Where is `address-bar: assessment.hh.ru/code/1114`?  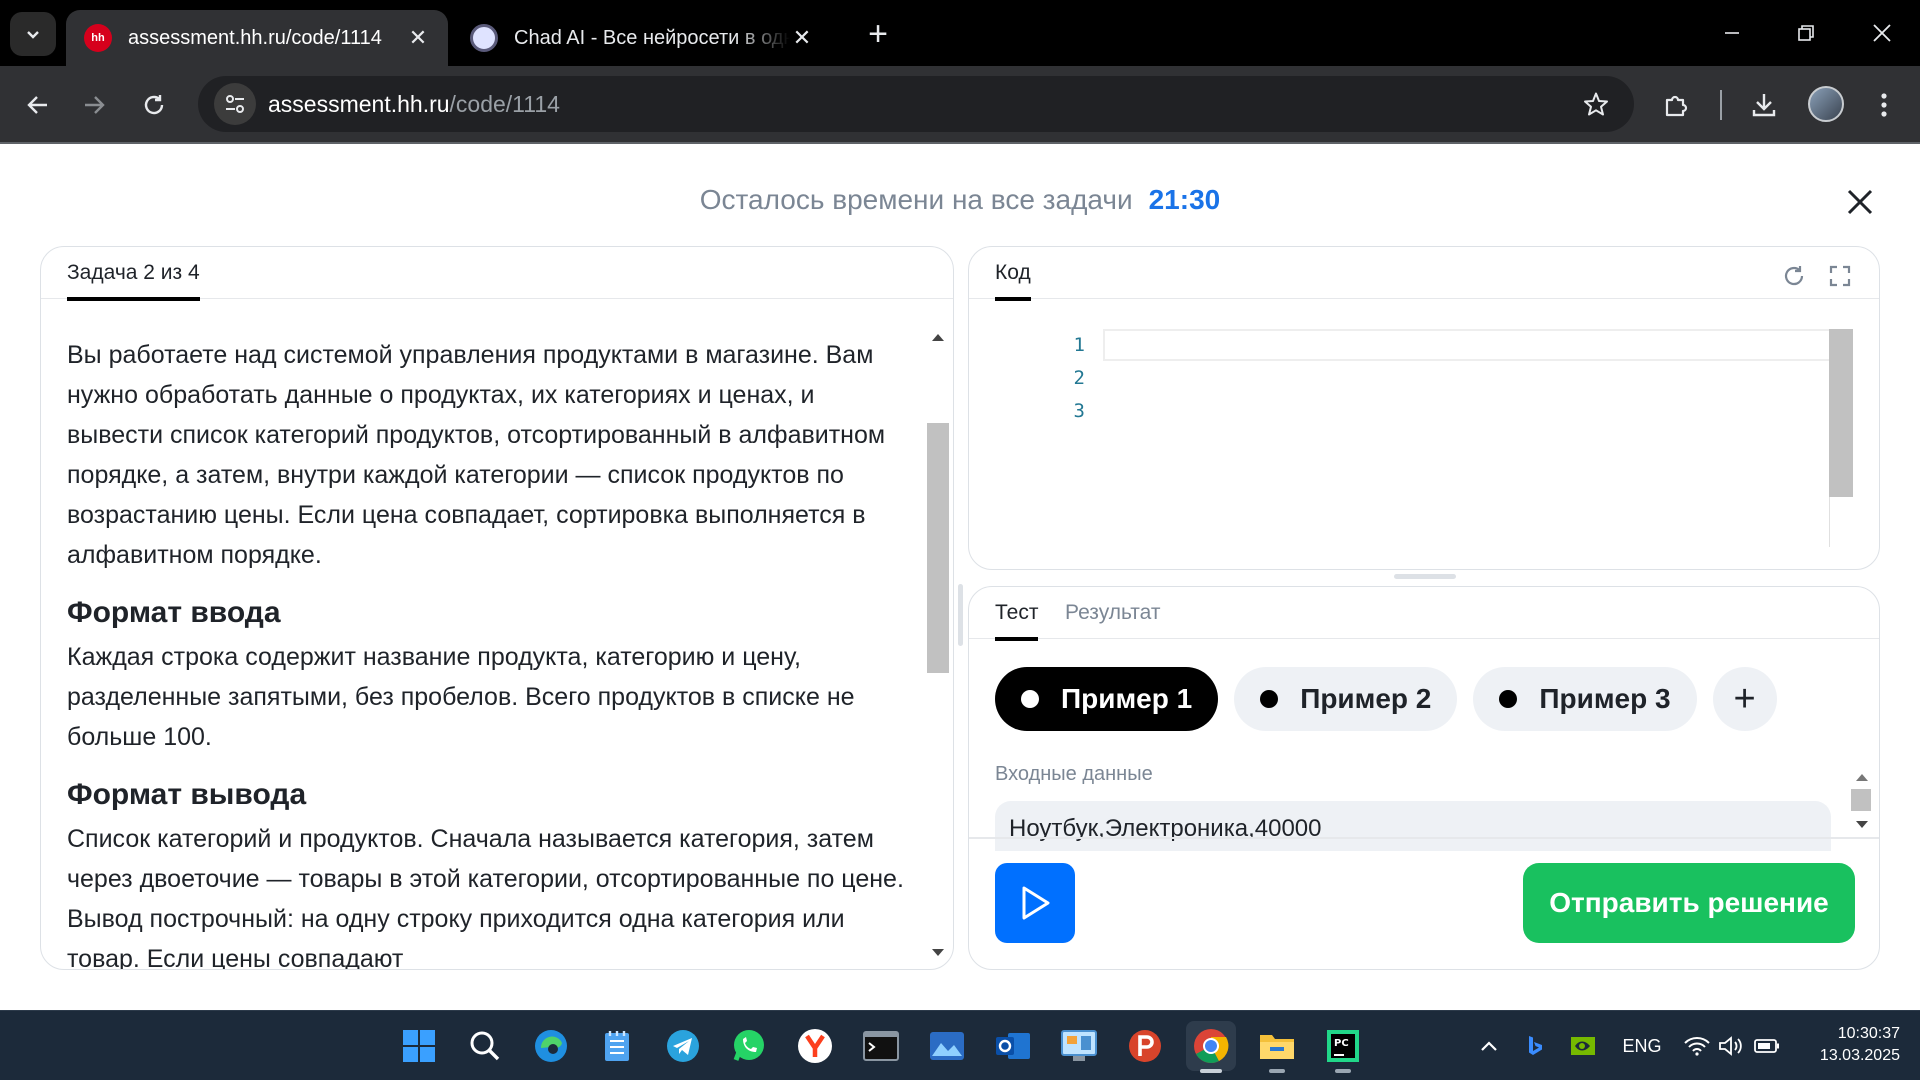 address-bar: assessment.hh.ru/code/1114 is located at coordinates (916, 104).